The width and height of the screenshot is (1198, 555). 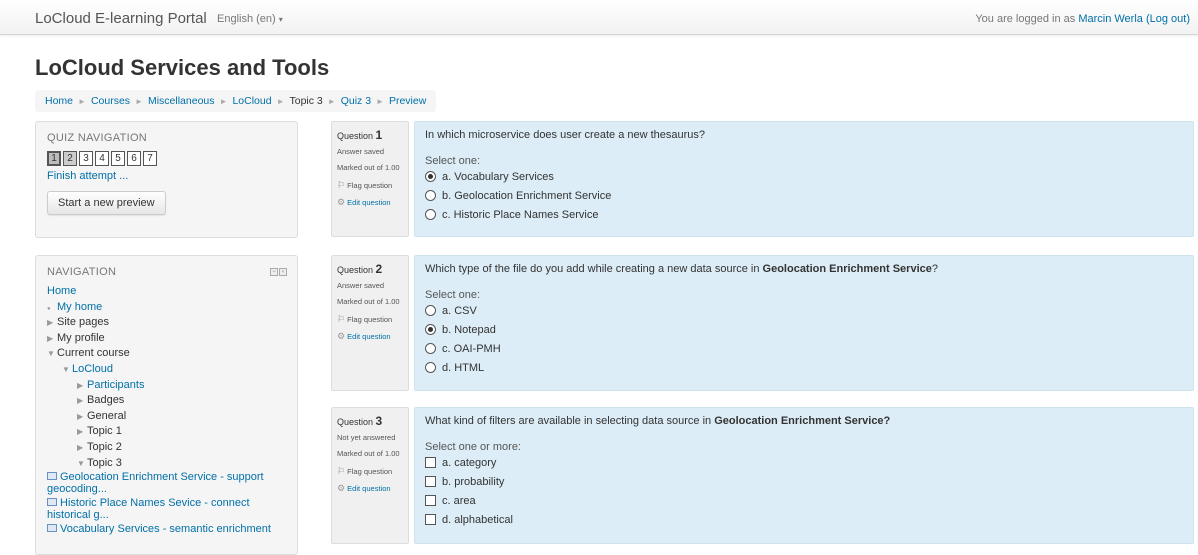 What do you see at coordinates (168, 292) in the screenshot?
I see `nav-tree-item: Home` at bounding box center [168, 292].